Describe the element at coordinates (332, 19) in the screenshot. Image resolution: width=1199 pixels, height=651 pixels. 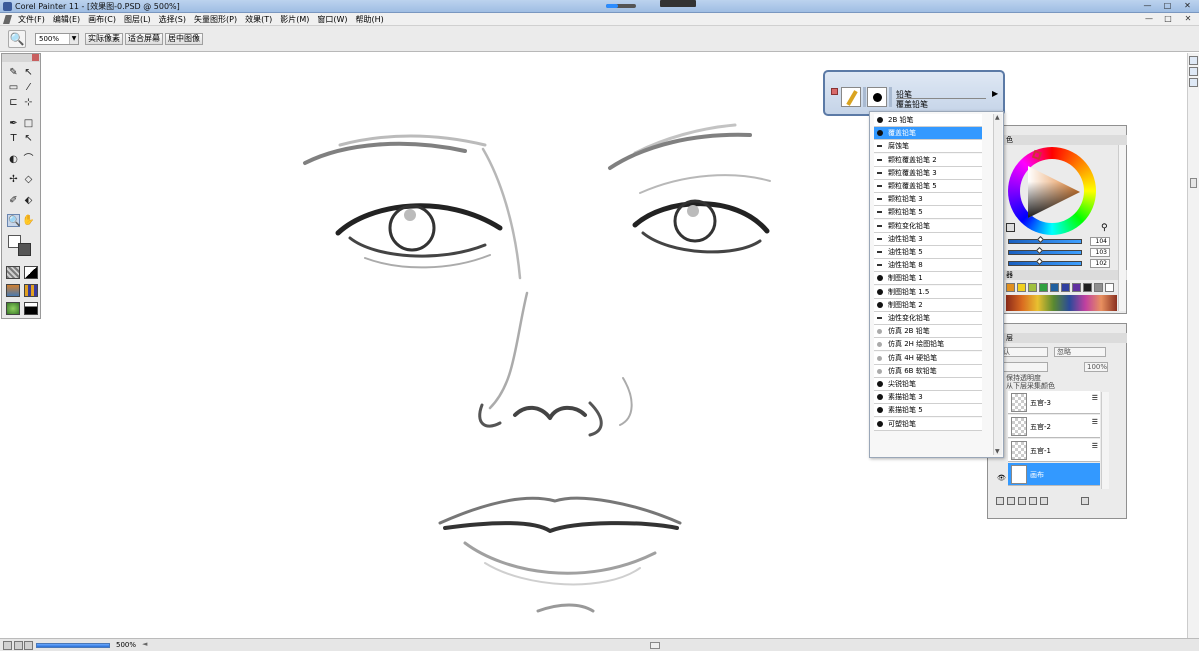
I see `menu-window: 窗口(W)` at that location.